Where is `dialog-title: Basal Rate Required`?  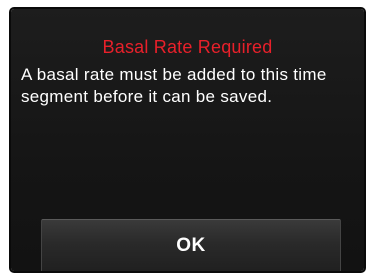
dialog-title: Basal Rate Required is located at coordinates (187, 47).